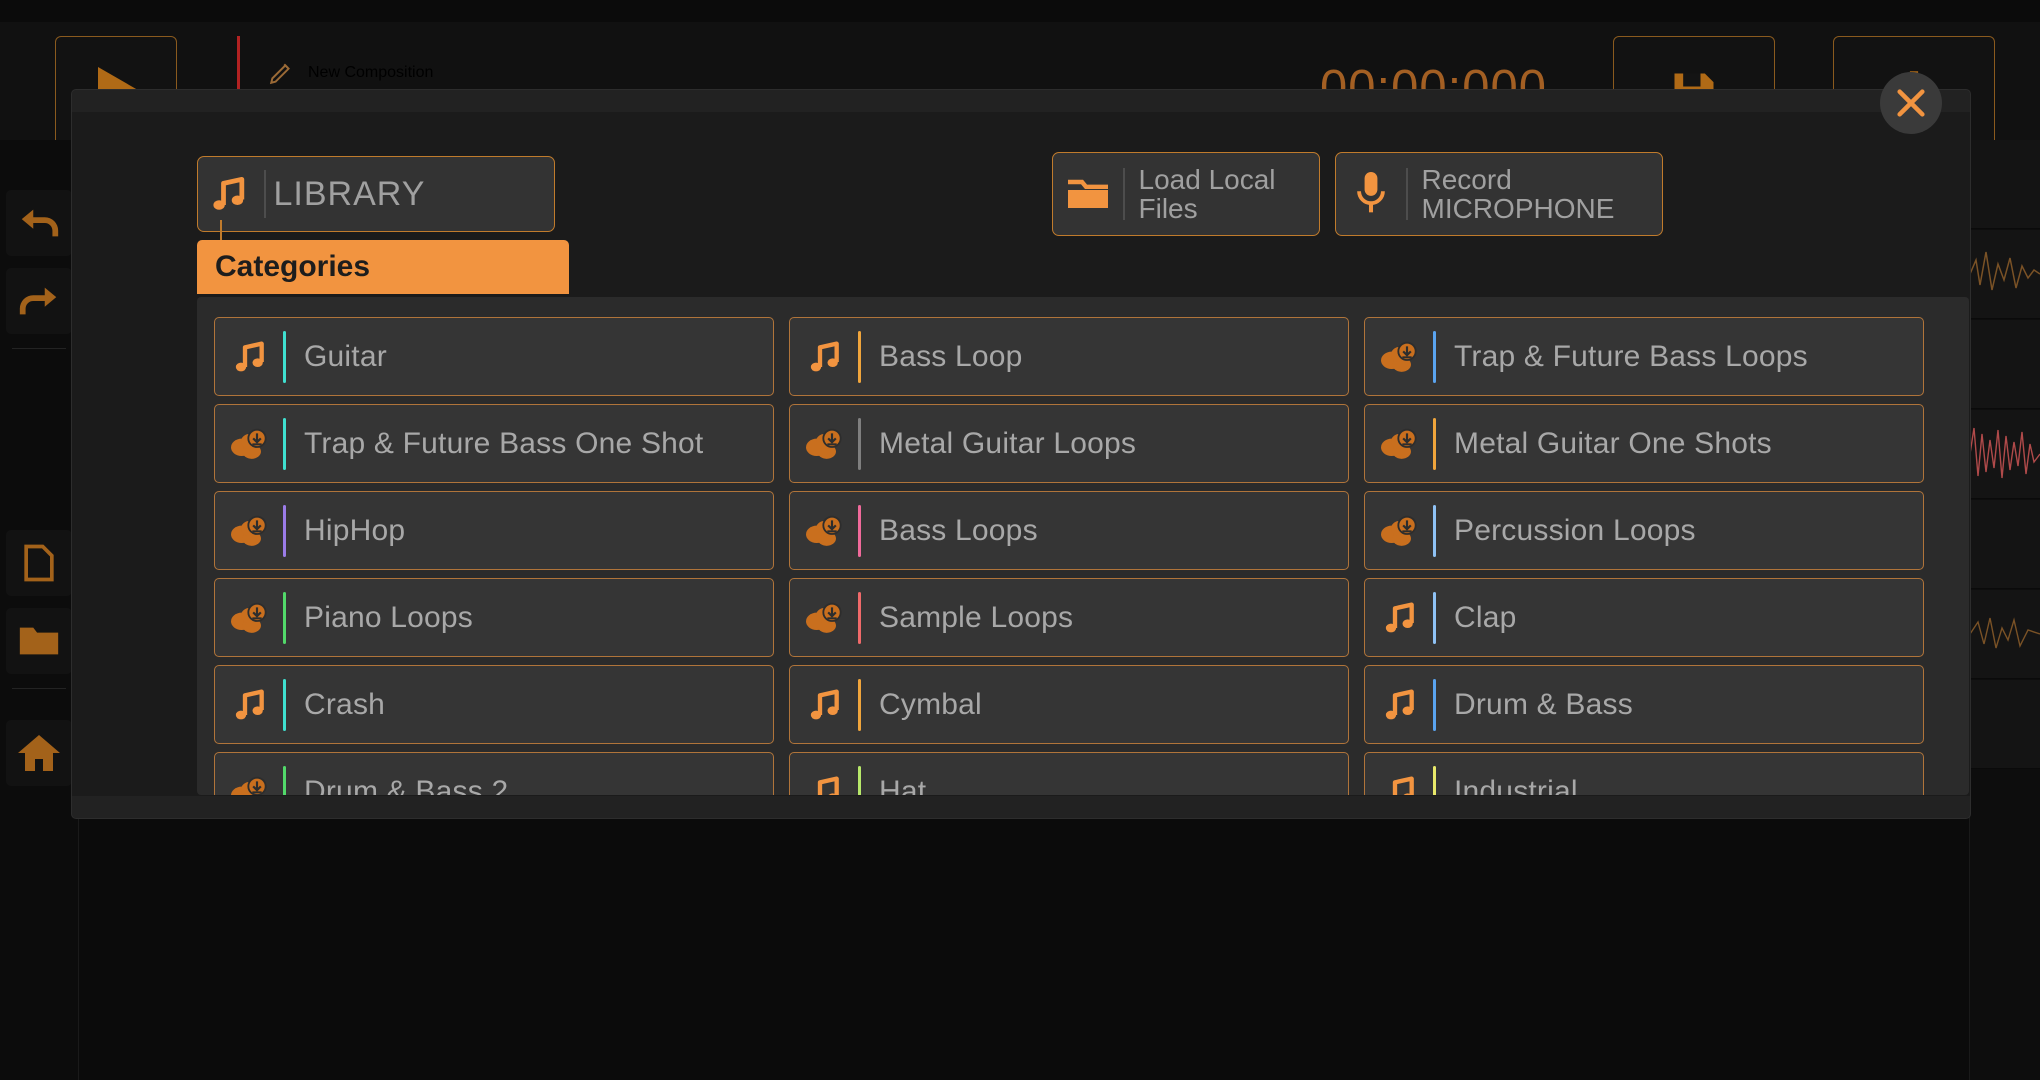 This screenshot has width=2040, height=1080. I want to click on undo-arrow-icon, so click(40, 223).